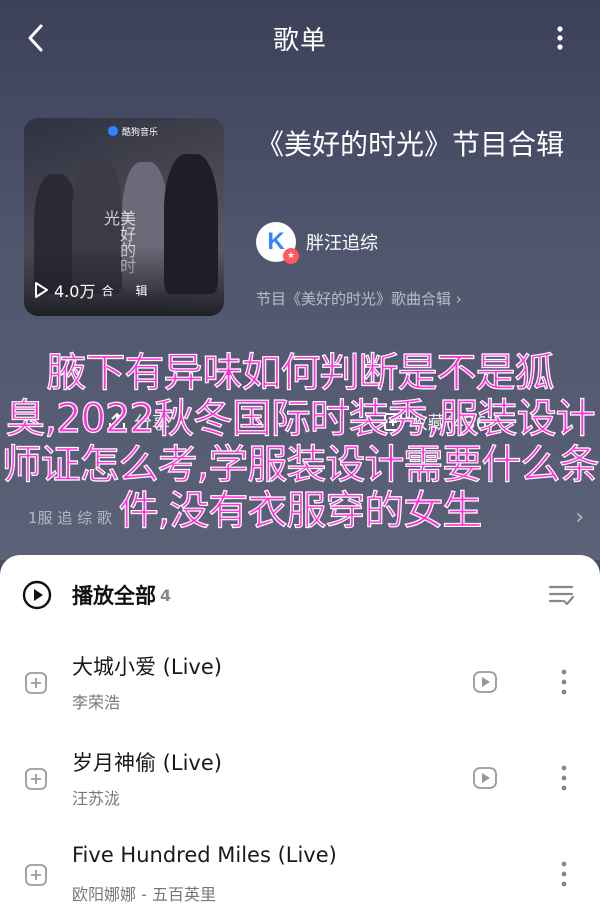 This screenshot has height=922, width=600. I want to click on author-link: K ★ 胖汪追综, so click(317, 243).